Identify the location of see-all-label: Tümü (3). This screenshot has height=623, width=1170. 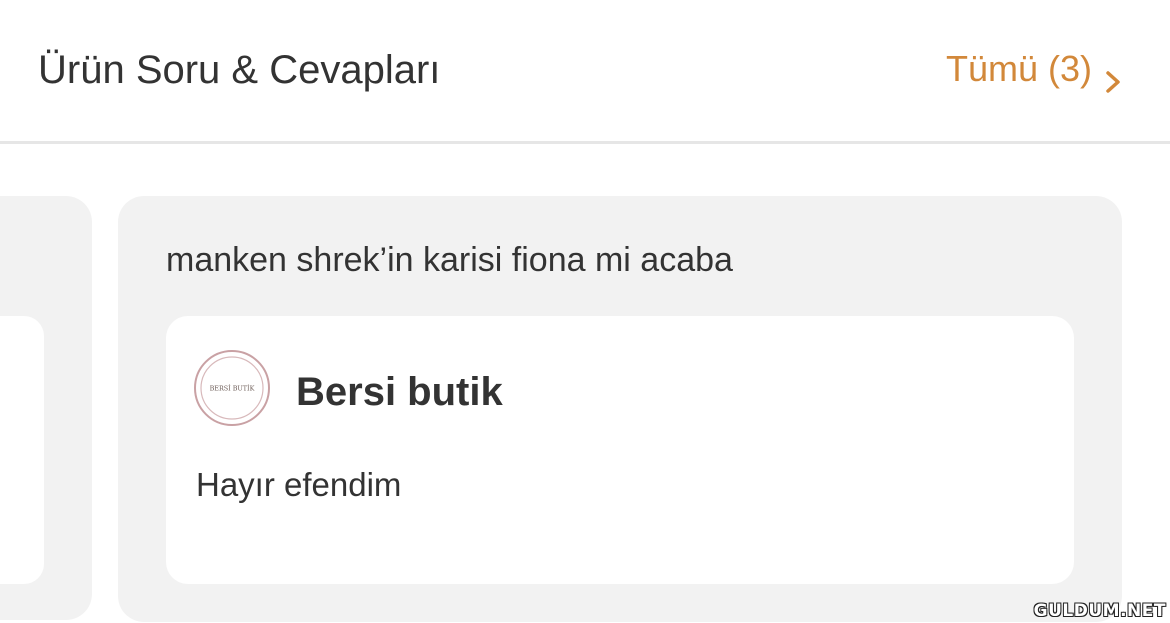
(1018, 68).